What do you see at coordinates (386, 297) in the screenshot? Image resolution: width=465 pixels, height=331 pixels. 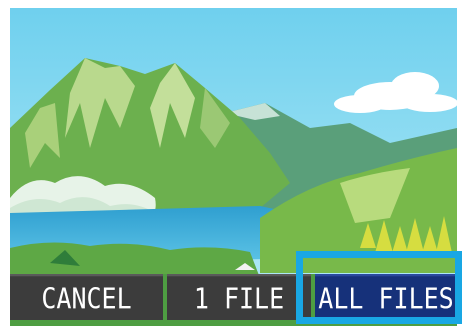 I see `all-files-button: ALL FILES` at bounding box center [386, 297].